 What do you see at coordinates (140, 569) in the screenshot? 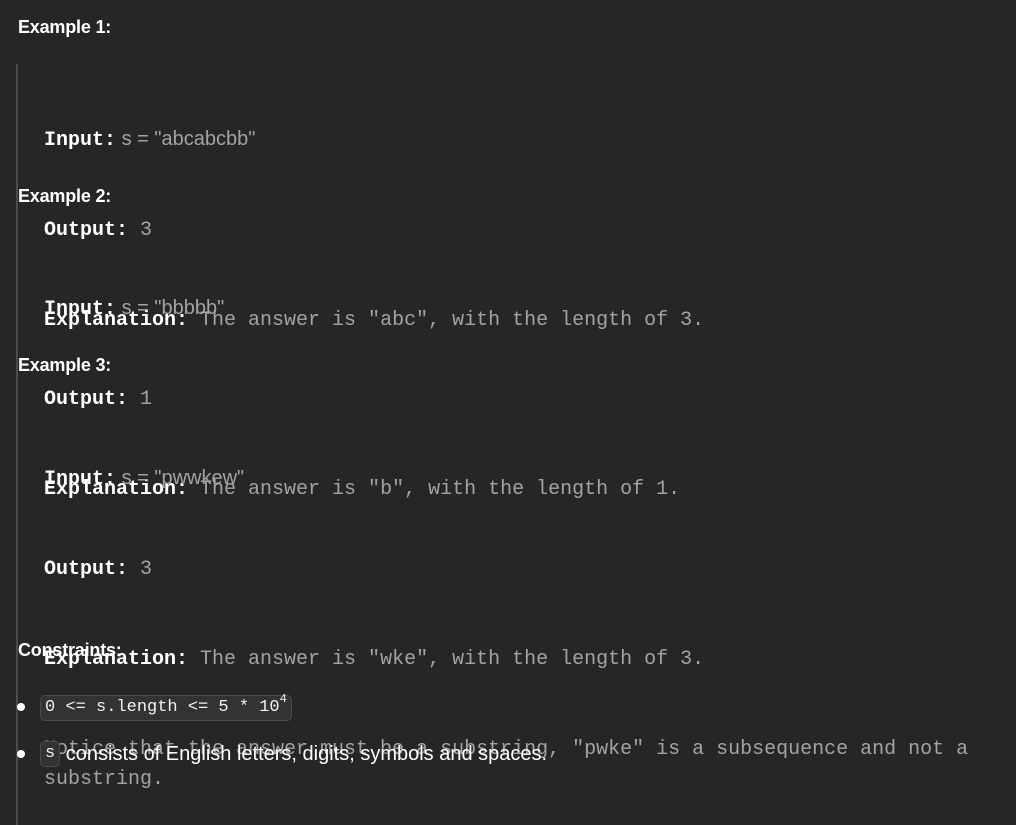
I see `output-value: 3` at bounding box center [140, 569].